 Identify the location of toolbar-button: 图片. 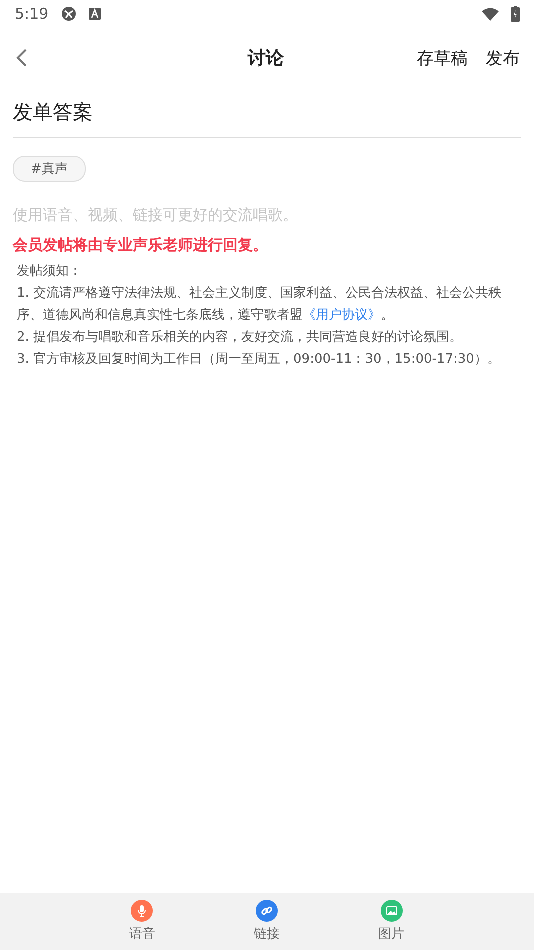
(391, 921).